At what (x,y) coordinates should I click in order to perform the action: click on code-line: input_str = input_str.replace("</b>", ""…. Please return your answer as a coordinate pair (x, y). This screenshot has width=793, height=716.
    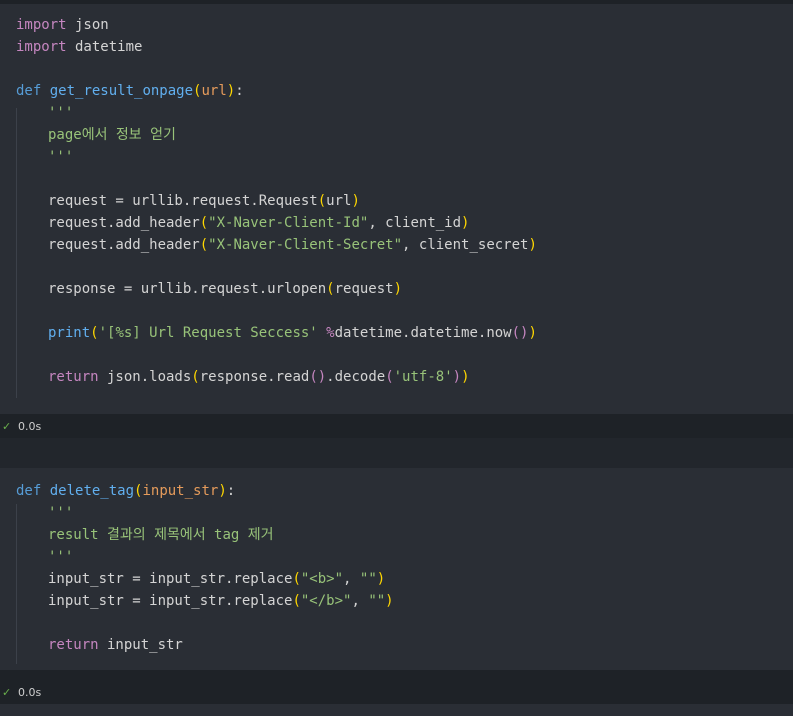
    Looking at the image, I should click on (221, 601).